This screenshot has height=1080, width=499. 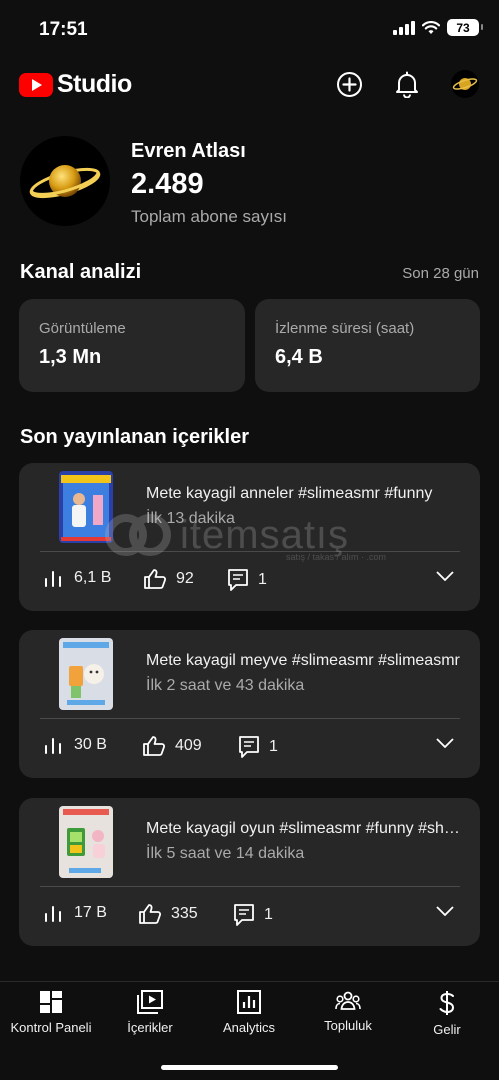 I want to click on likes-metric: 335, so click(x=168, y=914).